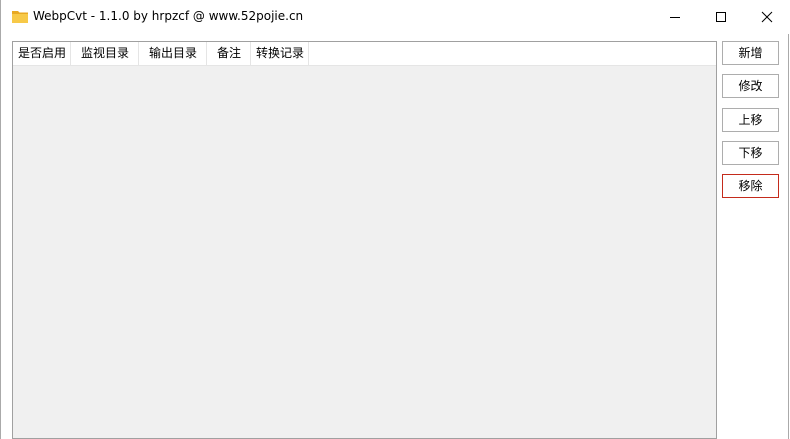 The height and width of the screenshot is (439, 790). I want to click on column-header-enabled: 是否启用, so click(42, 53).